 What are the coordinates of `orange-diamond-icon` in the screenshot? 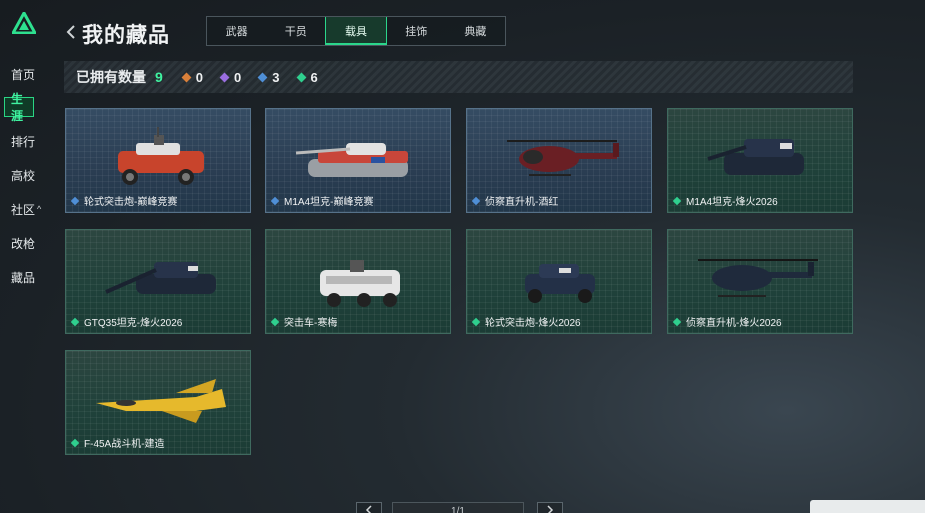 It's located at (186, 77).